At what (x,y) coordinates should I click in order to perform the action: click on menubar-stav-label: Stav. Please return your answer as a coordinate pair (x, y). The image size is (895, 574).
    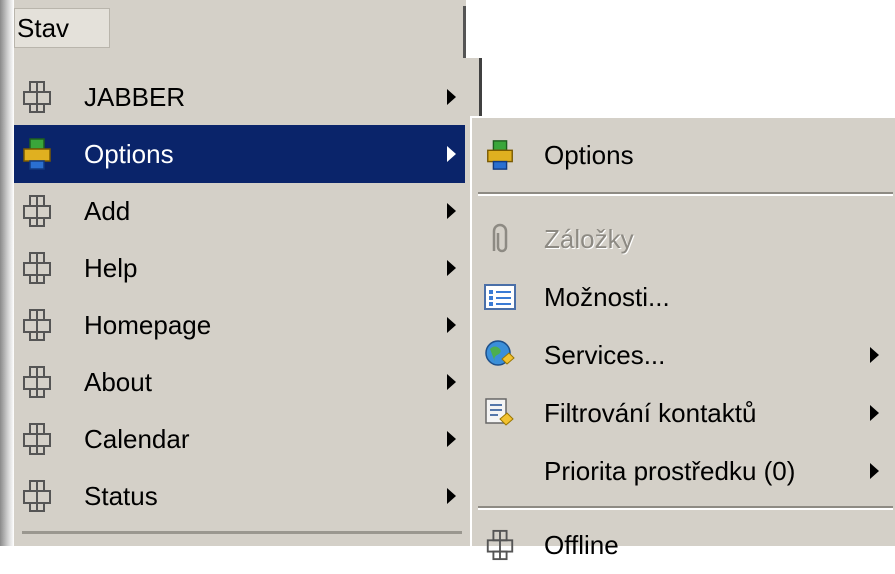
    Looking at the image, I should click on (43, 28).